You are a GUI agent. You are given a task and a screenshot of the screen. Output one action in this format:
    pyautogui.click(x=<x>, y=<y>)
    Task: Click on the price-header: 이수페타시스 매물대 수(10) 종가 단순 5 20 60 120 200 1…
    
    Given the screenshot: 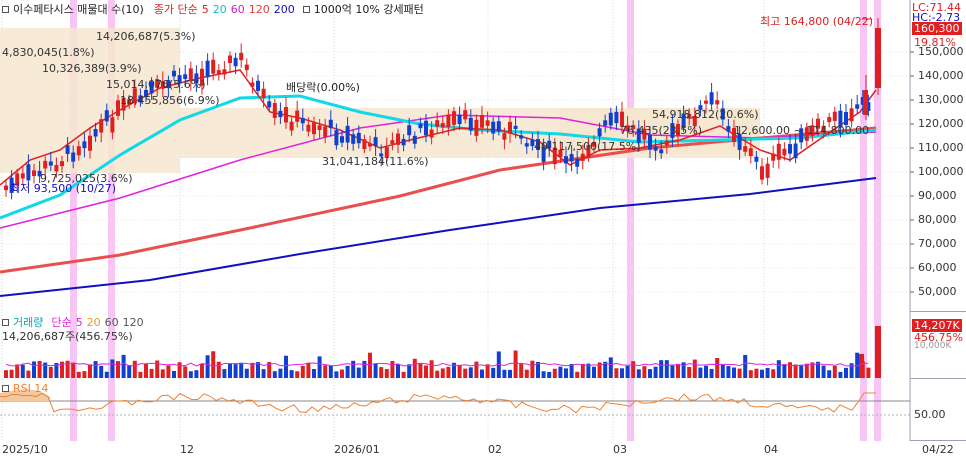 What is the action you would take?
    pyautogui.click(x=213, y=9)
    